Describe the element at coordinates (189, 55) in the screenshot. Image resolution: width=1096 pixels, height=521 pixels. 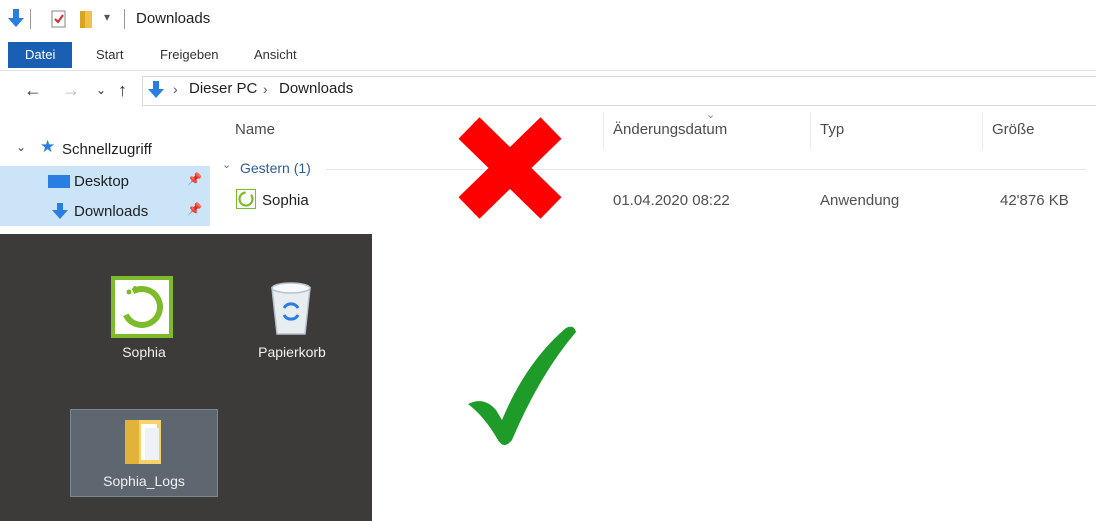
I see `tab-share: Freigeben` at that location.